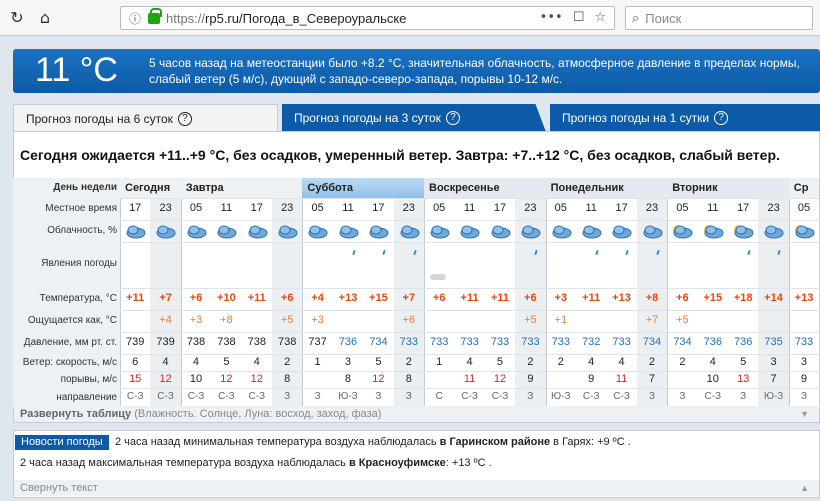 This screenshot has width=820, height=501. I want to click on reload-icon: ↻, so click(17, 18).